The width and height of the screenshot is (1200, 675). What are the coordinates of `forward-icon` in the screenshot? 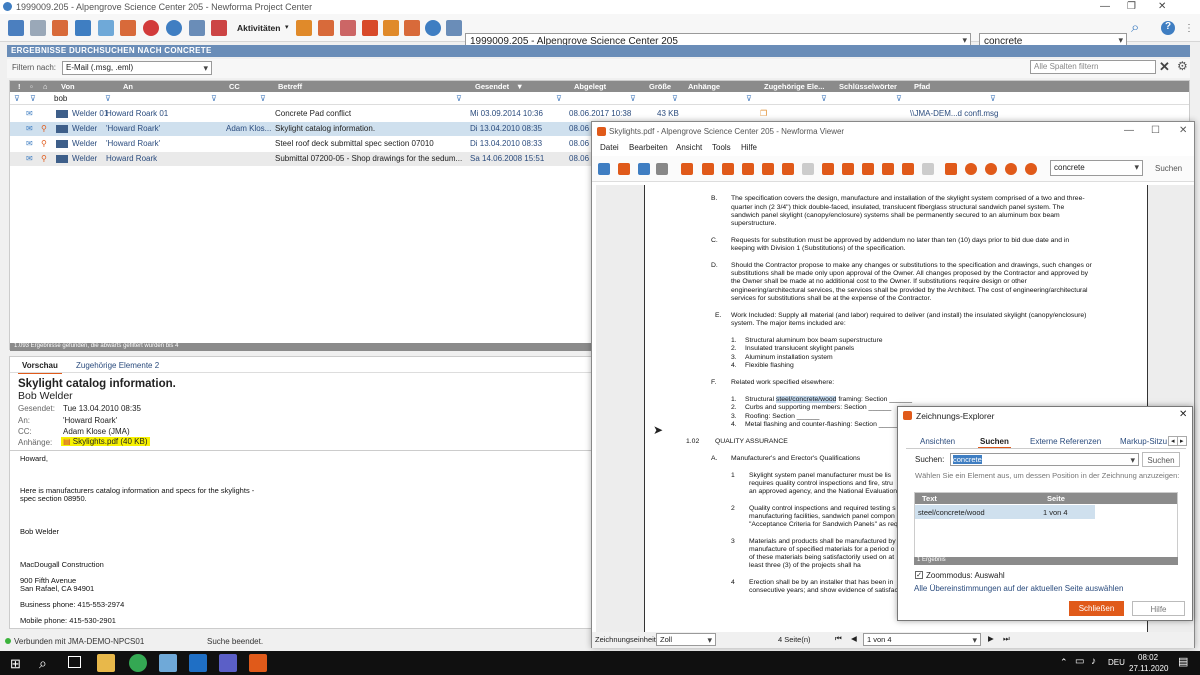 It's located at (38, 28).